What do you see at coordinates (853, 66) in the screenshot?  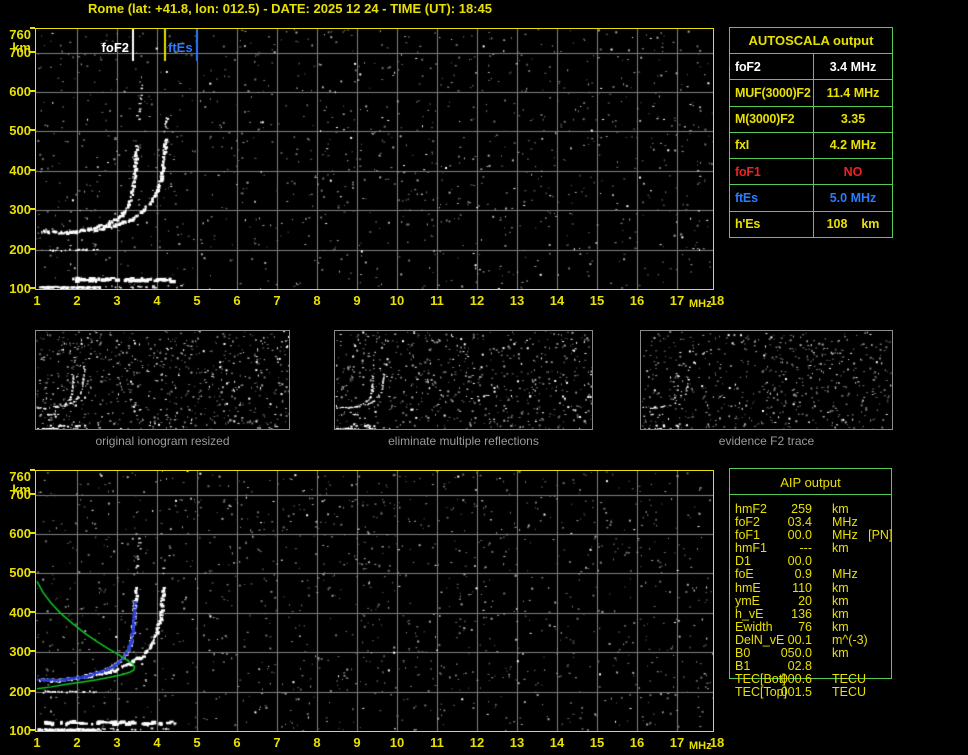 I see `autoscala-row-value: 3.4 MHz` at bounding box center [853, 66].